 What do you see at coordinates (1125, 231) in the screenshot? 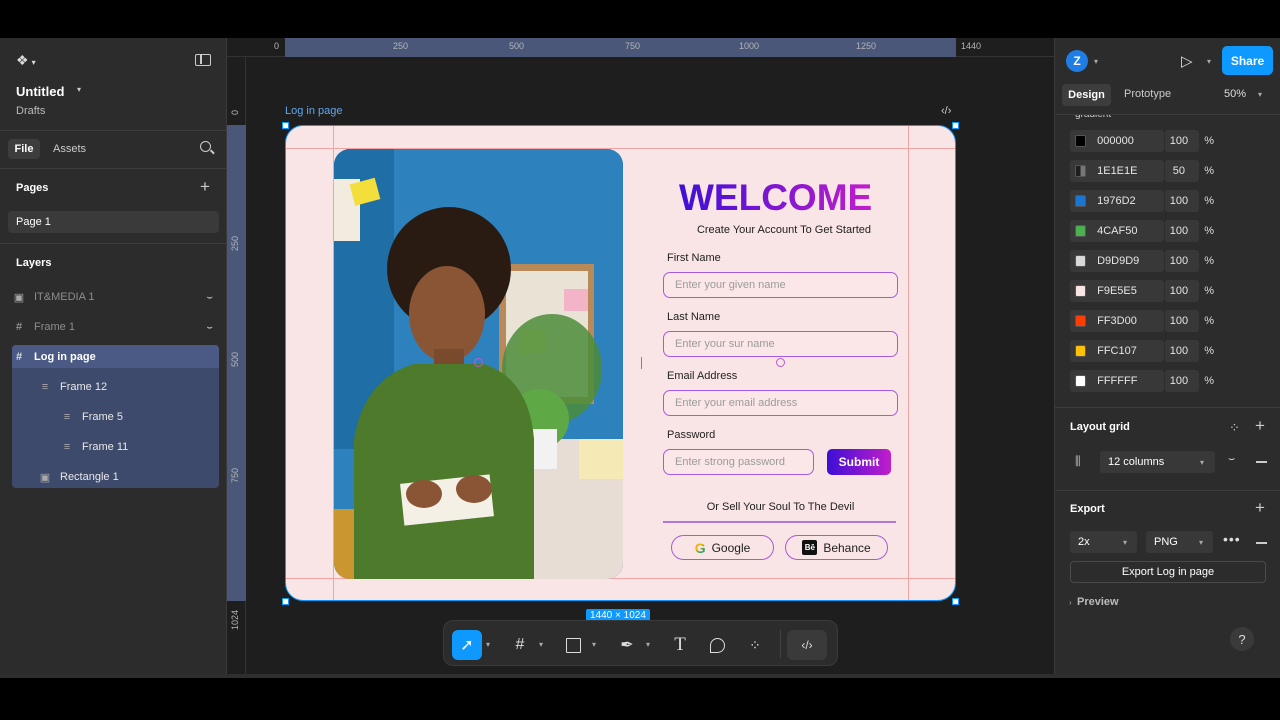
I see `color-hex-value: 4CAF50` at bounding box center [1125, 231].